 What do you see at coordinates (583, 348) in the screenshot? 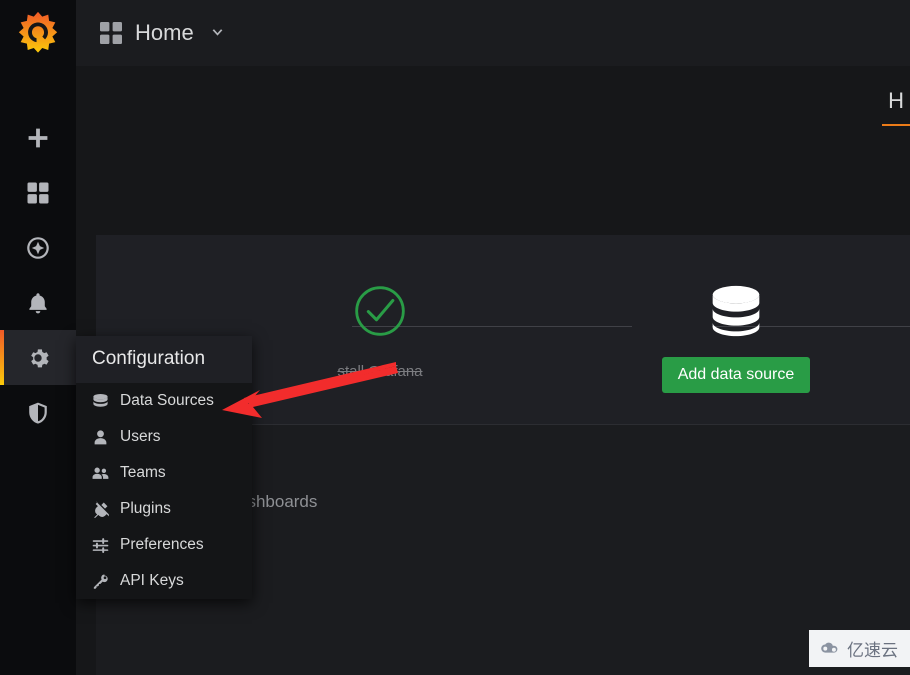
I see `getting-started-stepper: stall Grafana Add data source` at bounding box center [583, 348].